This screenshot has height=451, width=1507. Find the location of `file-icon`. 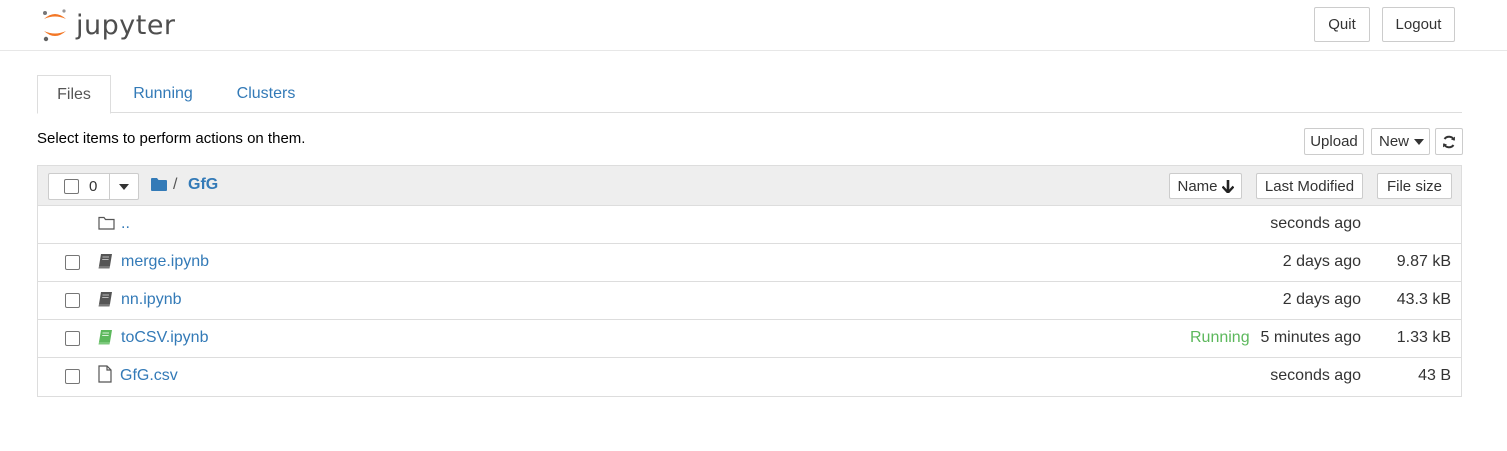

file-icon is located at coordinates (105, 374).